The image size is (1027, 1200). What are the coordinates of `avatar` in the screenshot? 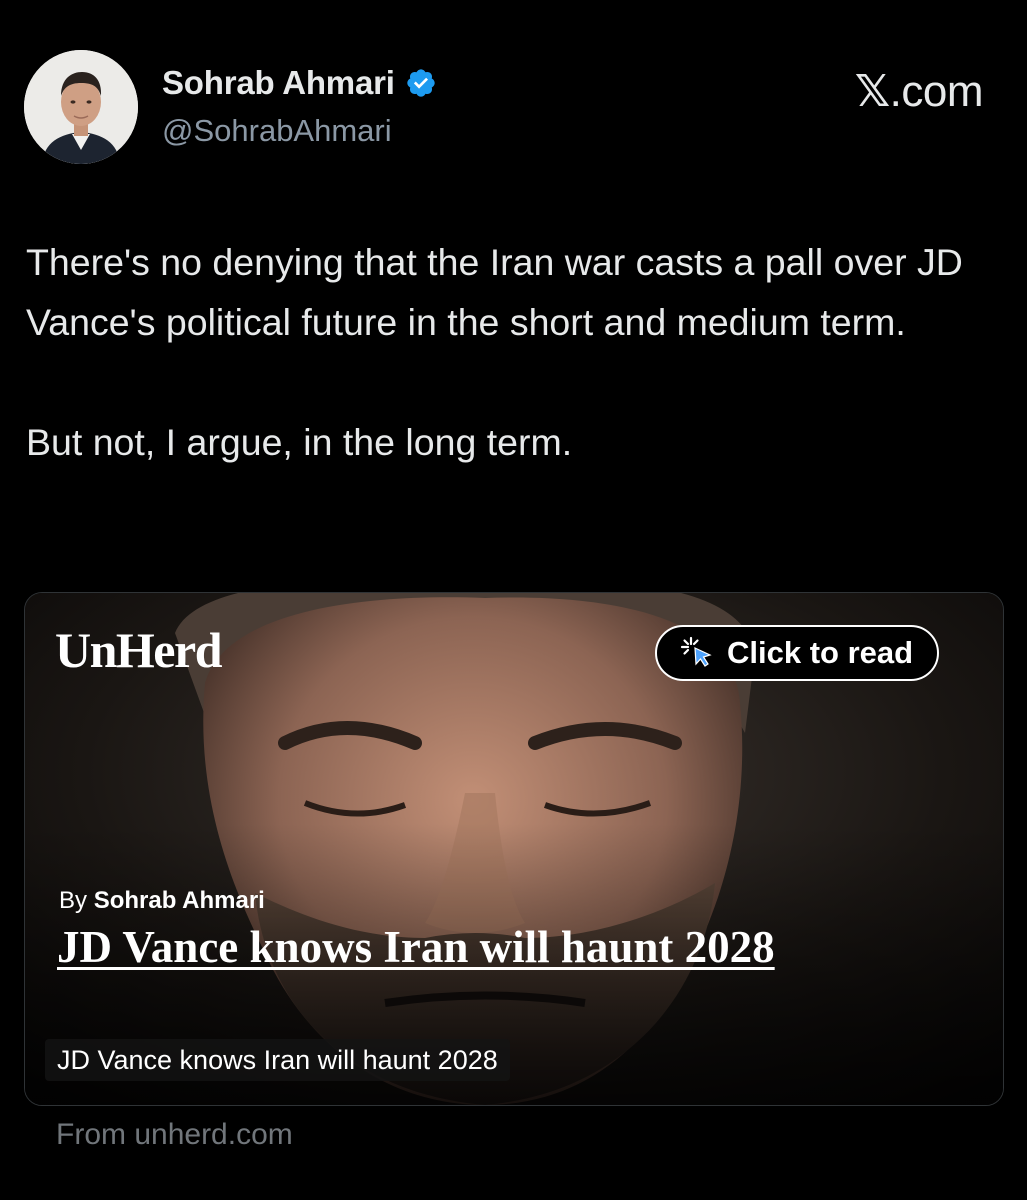 It's located at (81, 107).